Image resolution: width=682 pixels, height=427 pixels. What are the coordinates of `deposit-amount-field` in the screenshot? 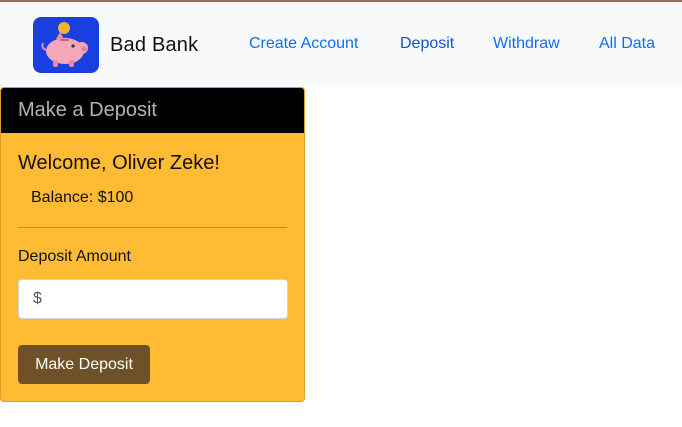 It's located at (153, 299).